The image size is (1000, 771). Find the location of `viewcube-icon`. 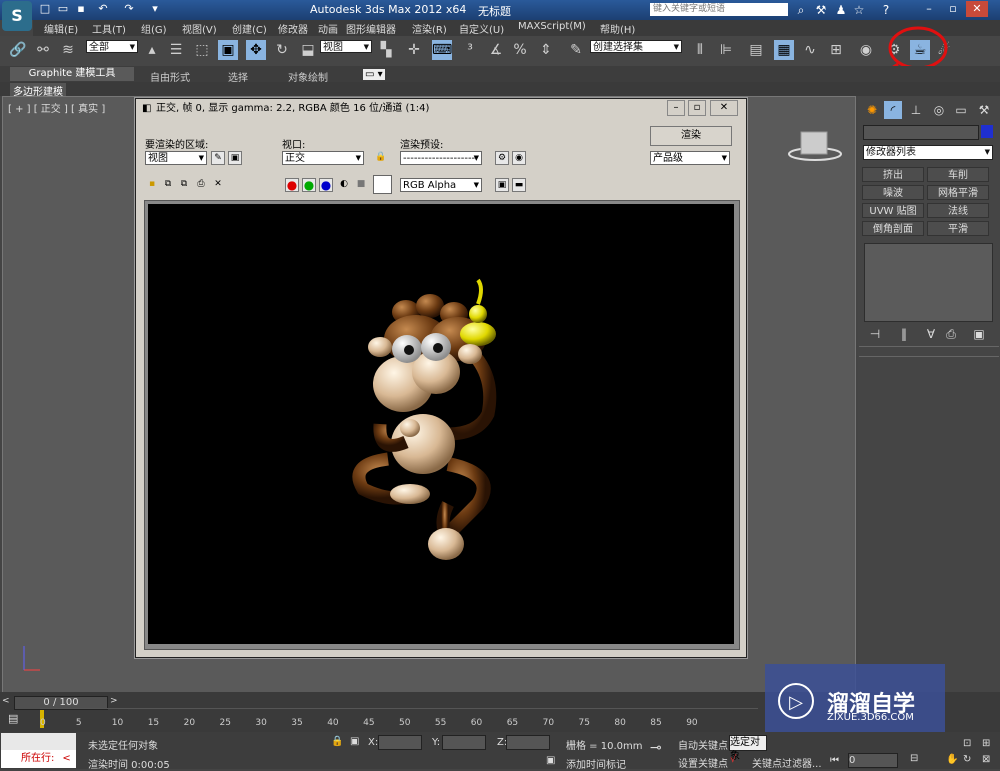

viewcube-icon is located at coordinates (815, 146).